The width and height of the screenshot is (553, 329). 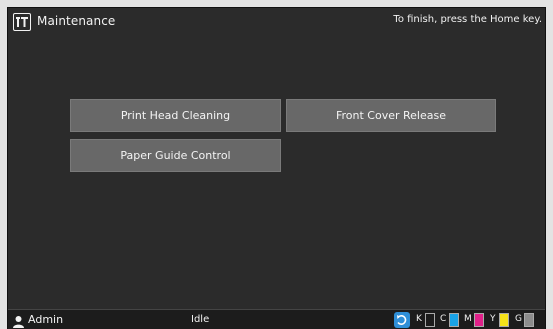 I want to click on user-icon, so click(x=18, y=321).